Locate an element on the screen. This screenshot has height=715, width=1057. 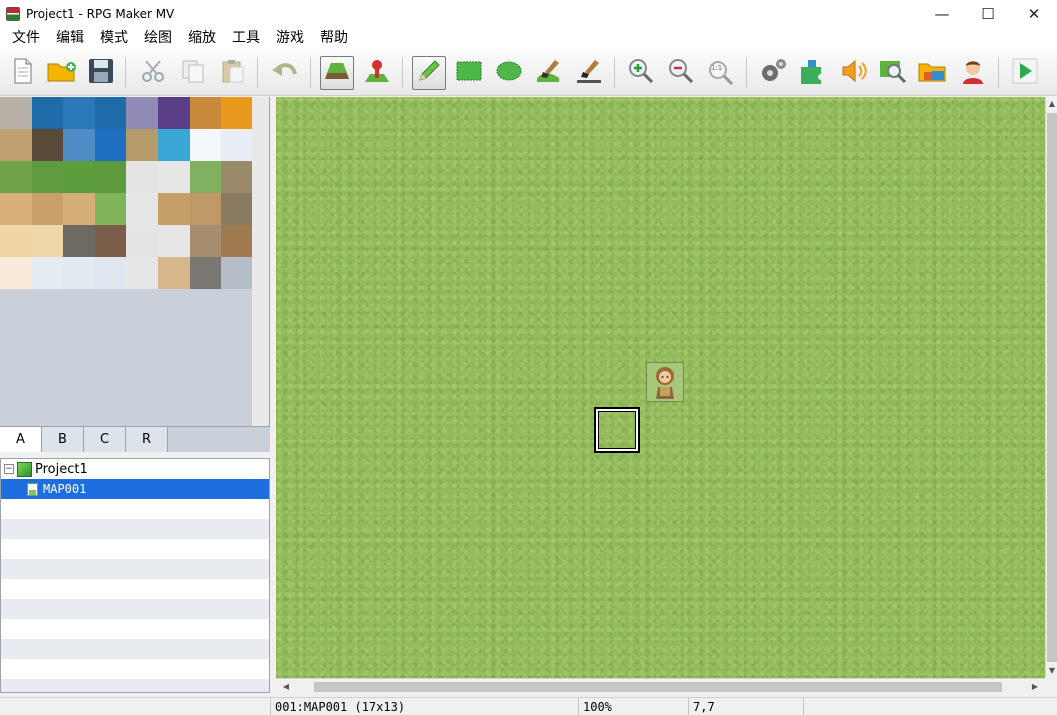
resource-manager-button is located at coordinates (933, 73).